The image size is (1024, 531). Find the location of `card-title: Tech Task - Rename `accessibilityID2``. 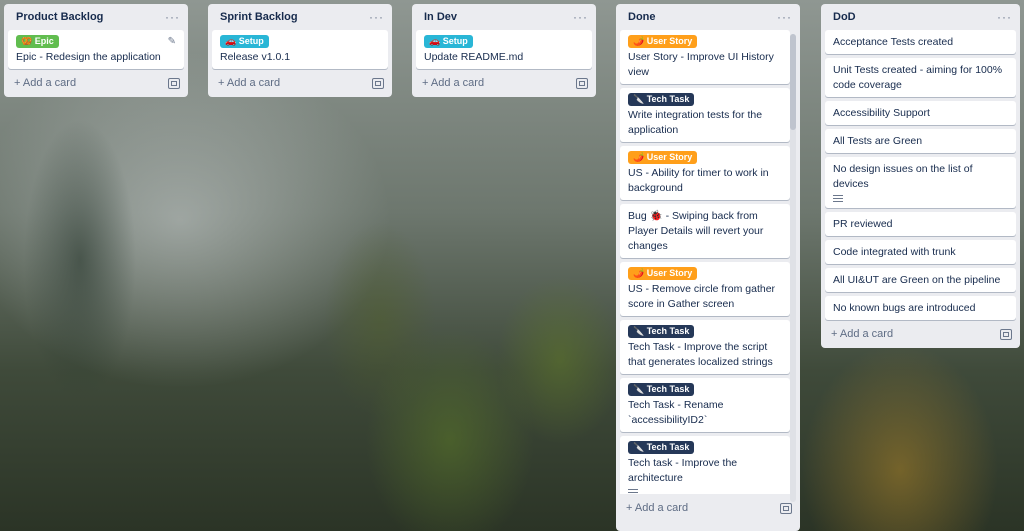

card-title: Tech Task - Rename `accessibilityID2` is located at coordinates (676, 412).